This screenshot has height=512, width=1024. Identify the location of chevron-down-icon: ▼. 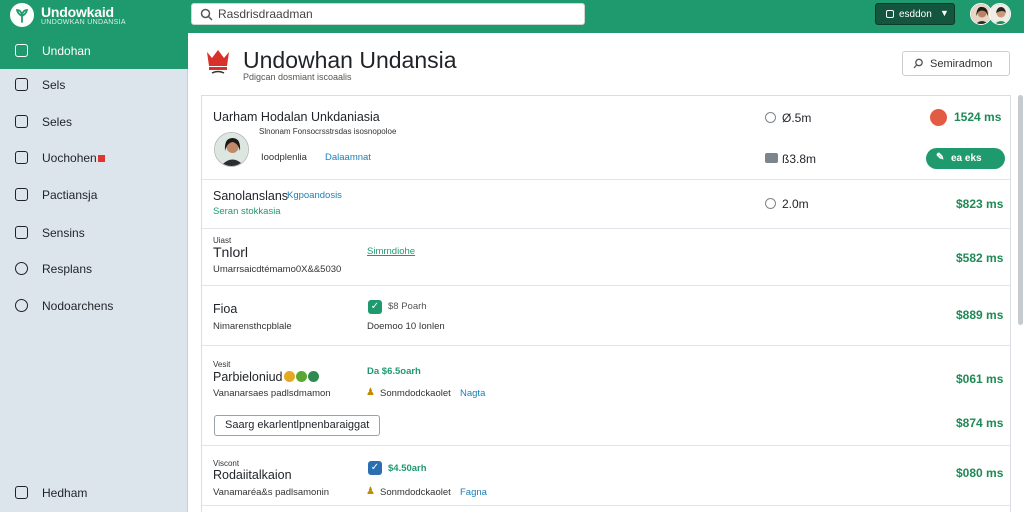
(944, 13).